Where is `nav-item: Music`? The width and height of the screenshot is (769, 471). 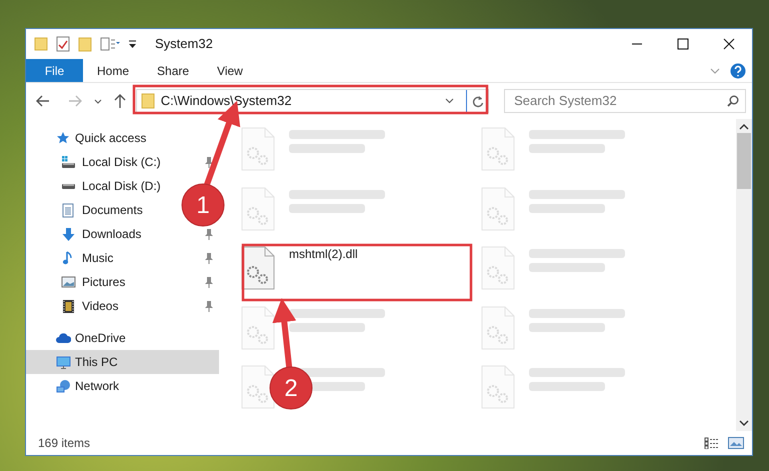
nav-item: Music is located at coordinates (87, 258).